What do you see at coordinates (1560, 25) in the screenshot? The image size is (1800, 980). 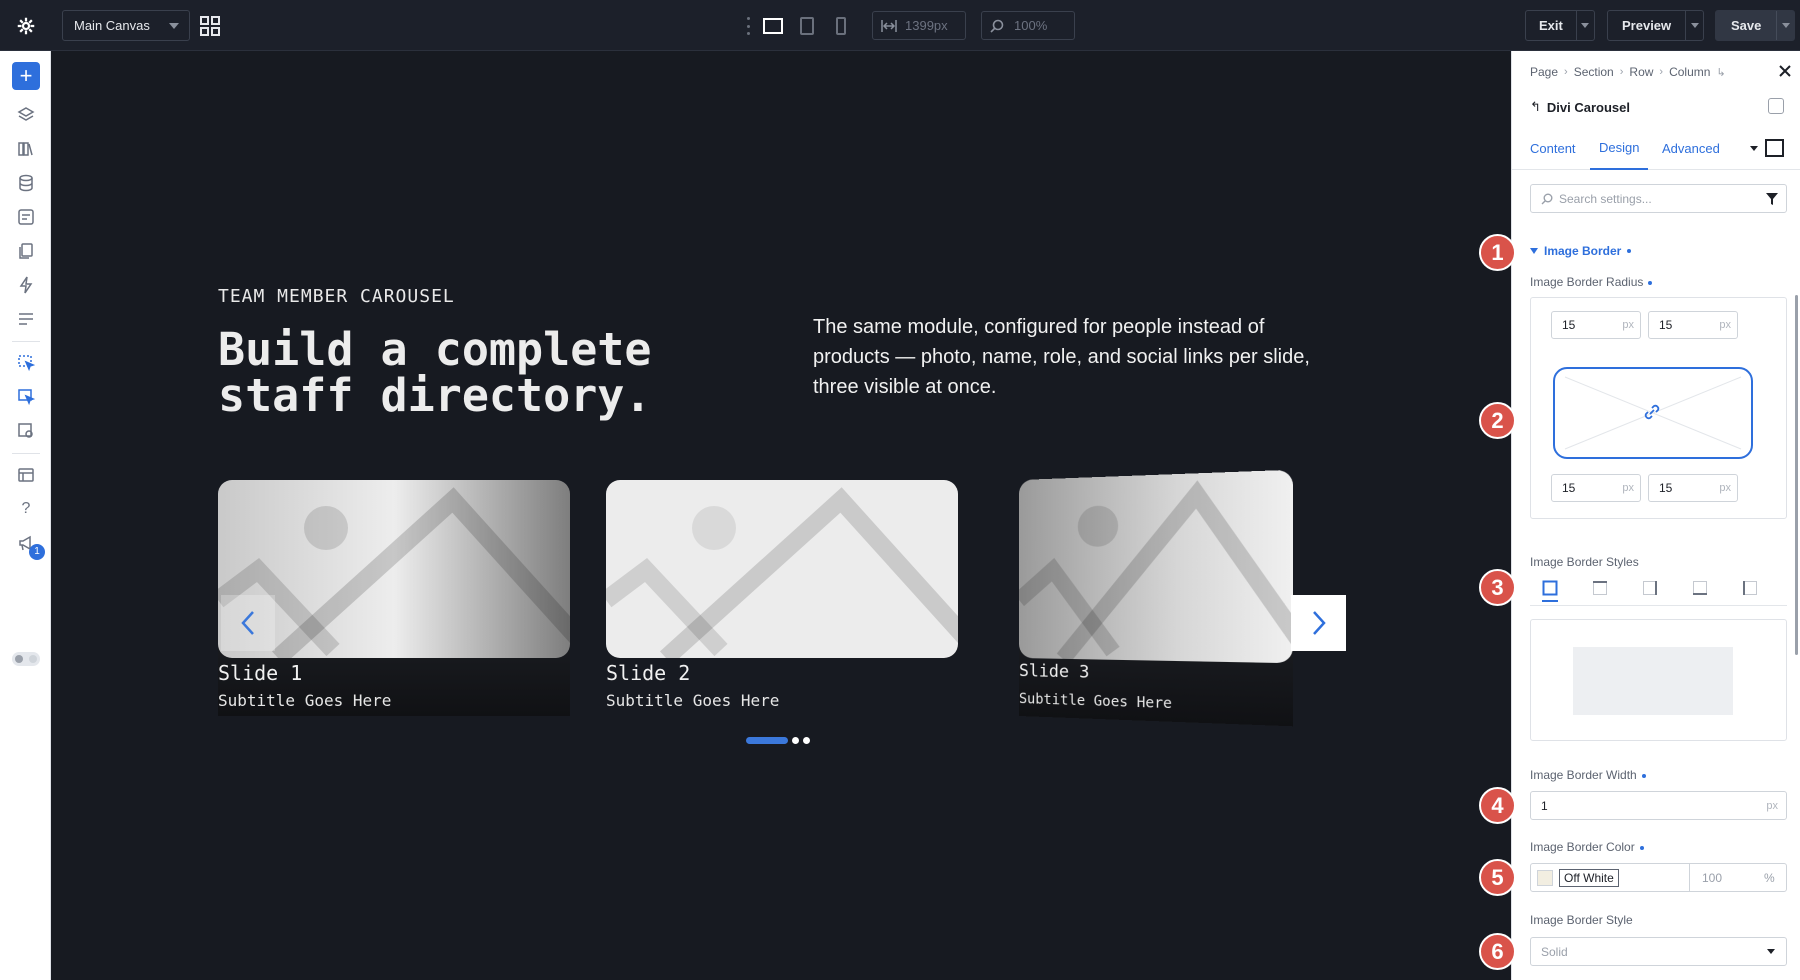 I see `exit-button: Exit` at bounding box center [1560, 25].